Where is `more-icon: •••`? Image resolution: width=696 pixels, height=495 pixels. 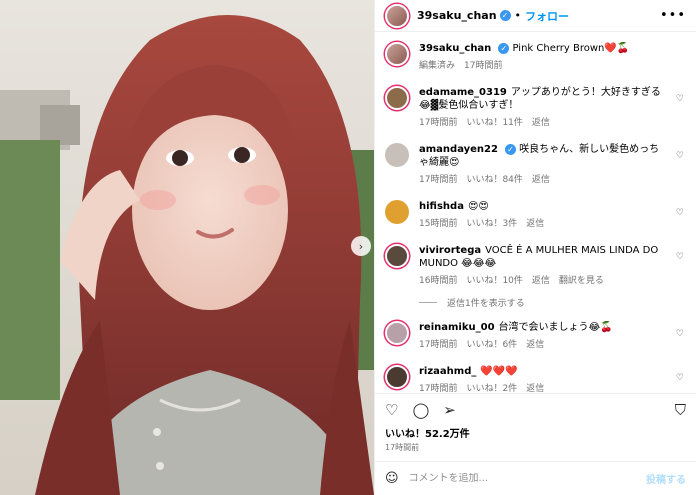 more-icon: ••• is located at coordinates (673, 15).